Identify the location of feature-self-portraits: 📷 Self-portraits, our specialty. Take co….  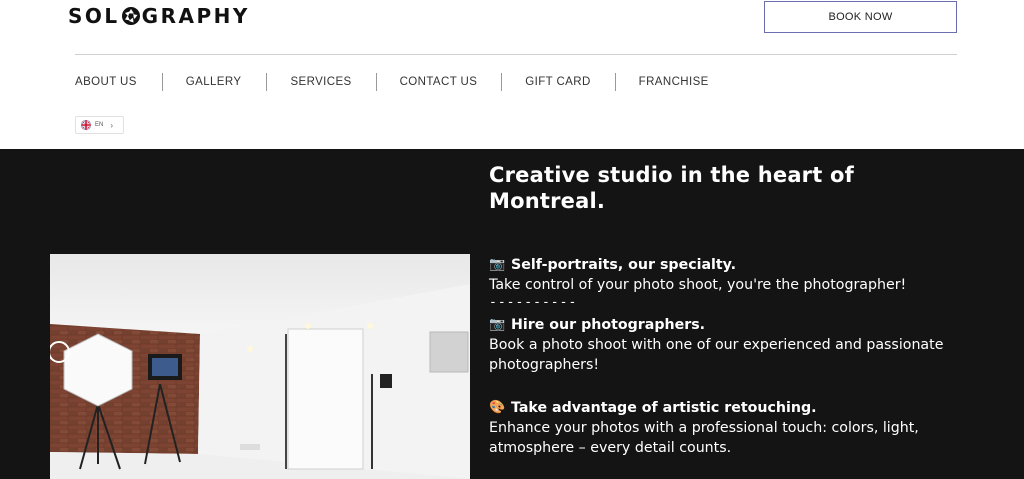
(697, 275).